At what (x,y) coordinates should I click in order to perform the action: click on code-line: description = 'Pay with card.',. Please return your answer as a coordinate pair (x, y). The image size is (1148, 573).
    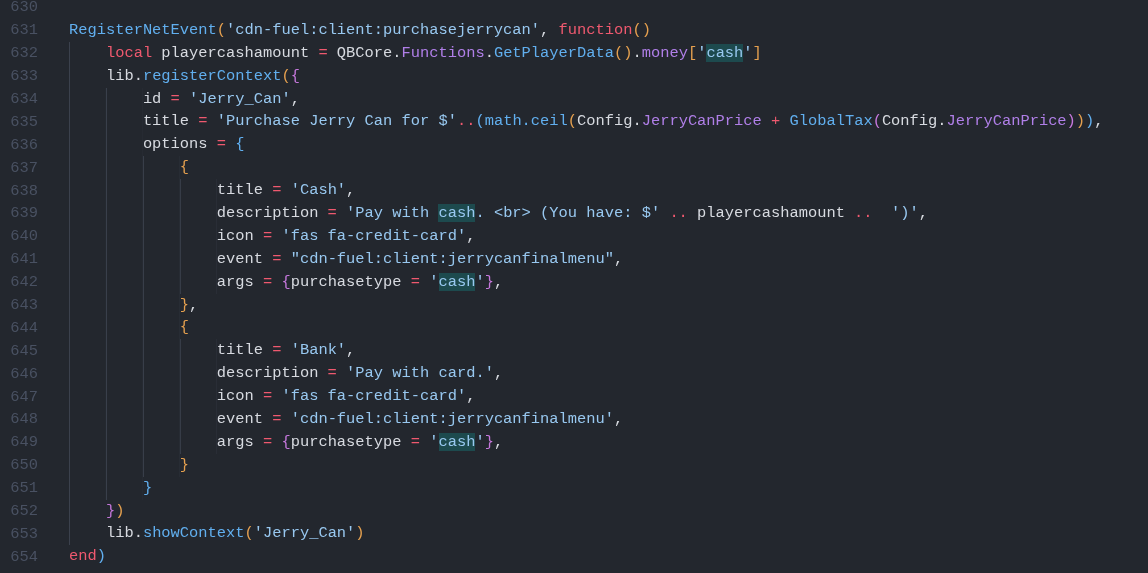
    Looking at the image, I should click on (286, 374).